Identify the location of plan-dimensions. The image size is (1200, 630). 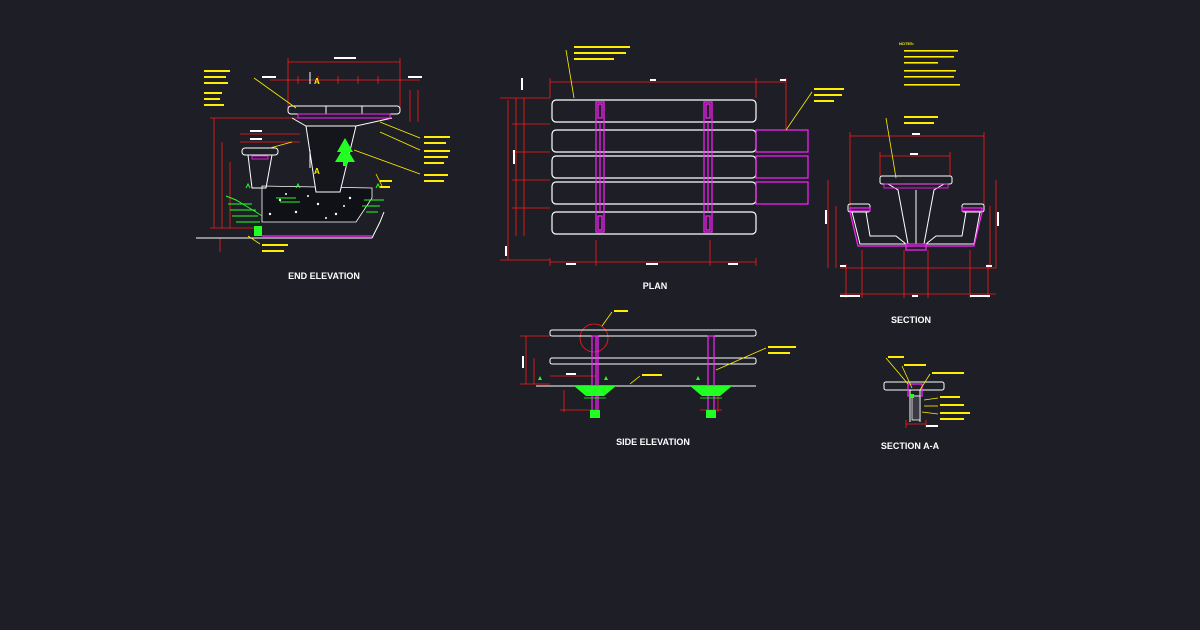
(643, 172).